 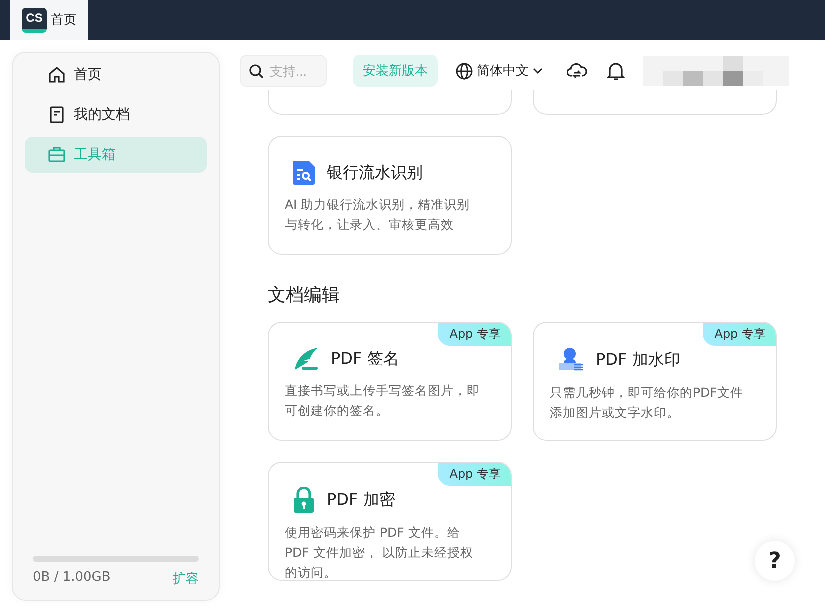 I want to click on notification-button, so click(x=616, y=71).